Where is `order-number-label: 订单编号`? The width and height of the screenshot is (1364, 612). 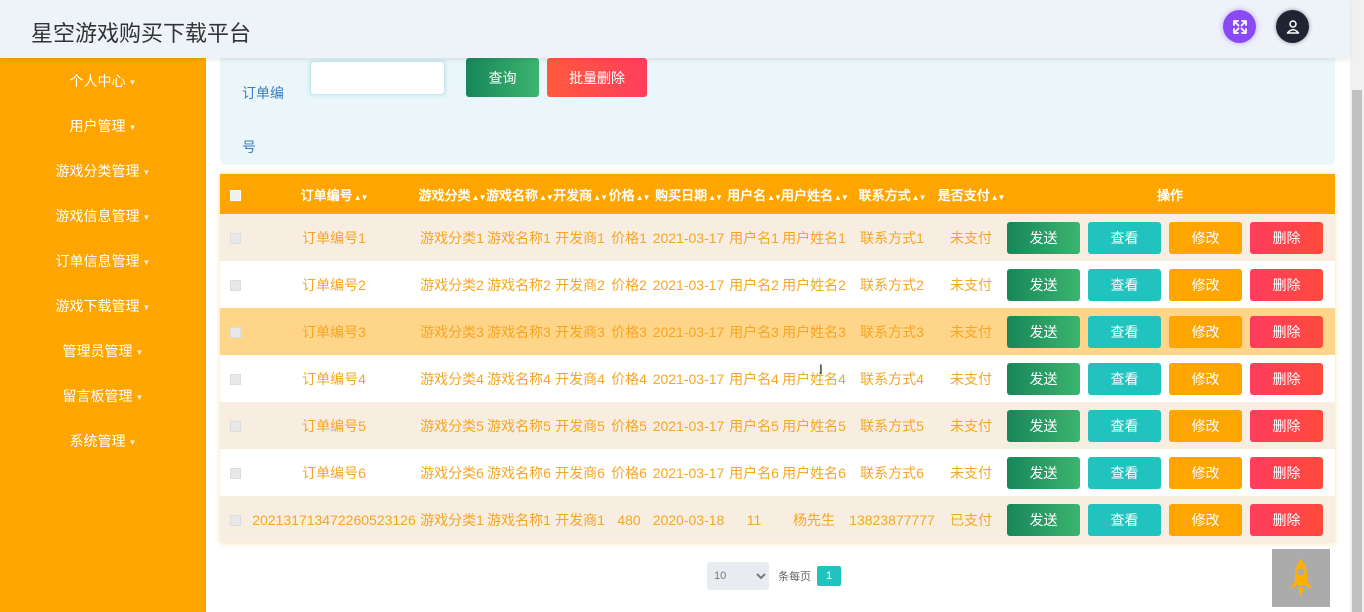 order-number-label: 订单编号 is located at coordinates (263, 120).